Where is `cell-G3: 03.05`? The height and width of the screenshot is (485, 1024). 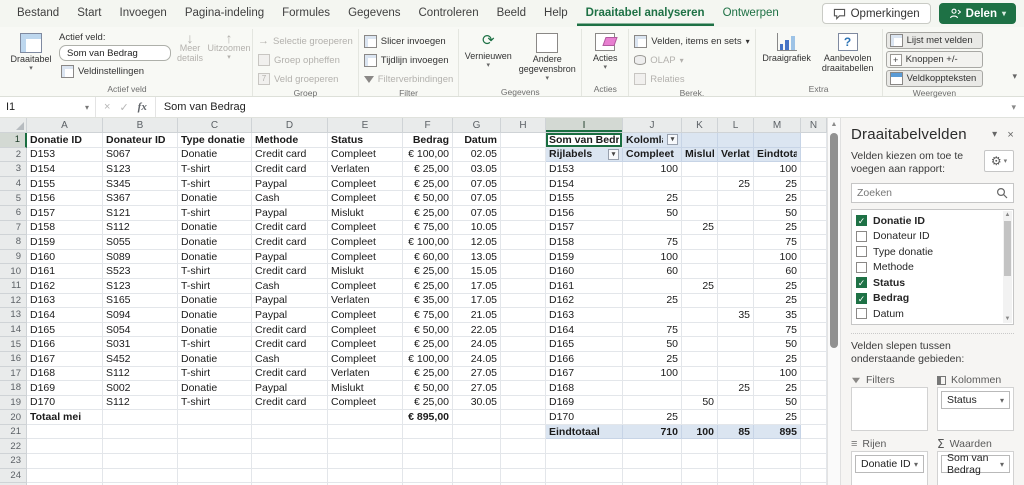 cell-G3: 03.05 is located at coordinates (477, 169).